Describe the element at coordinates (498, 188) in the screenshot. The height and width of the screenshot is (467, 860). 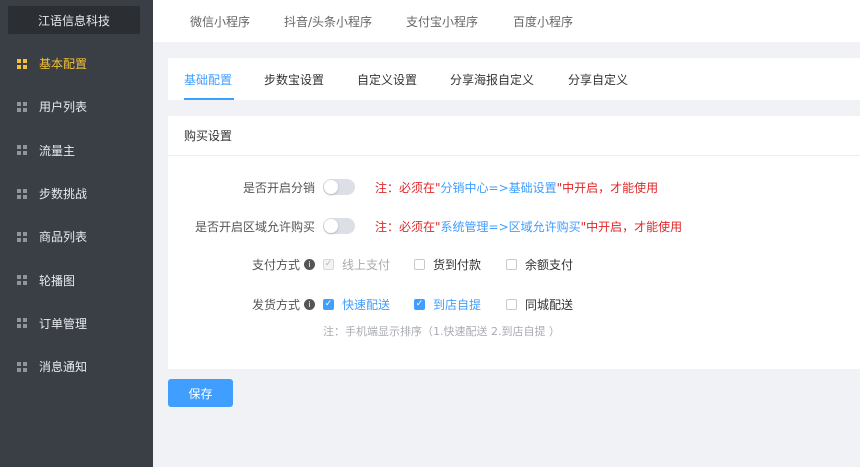
I see `distribution-note-path: 分销中心=>基础设置` at that location.